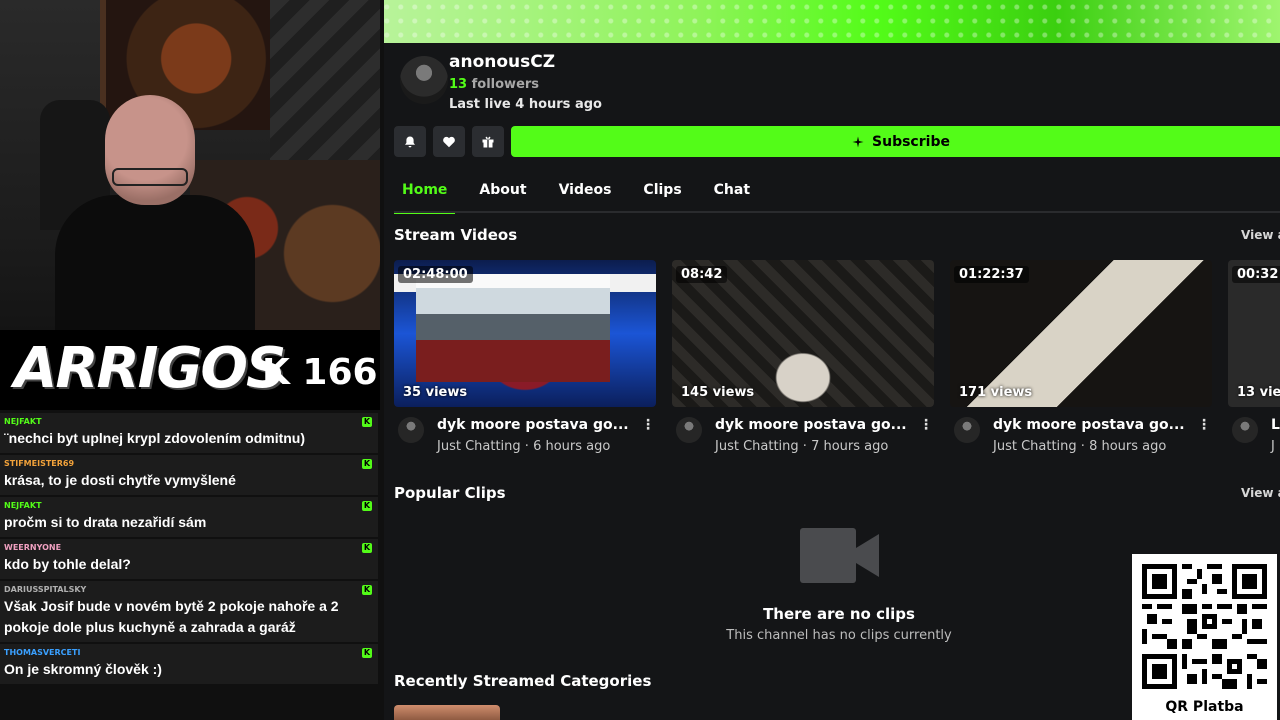 The image size is (1280, 720). What do you see at coordinates (525, 104) in the screenshot?
I see `last-live-text: Last live 4 hours ago` at bounding box center [525, 104].